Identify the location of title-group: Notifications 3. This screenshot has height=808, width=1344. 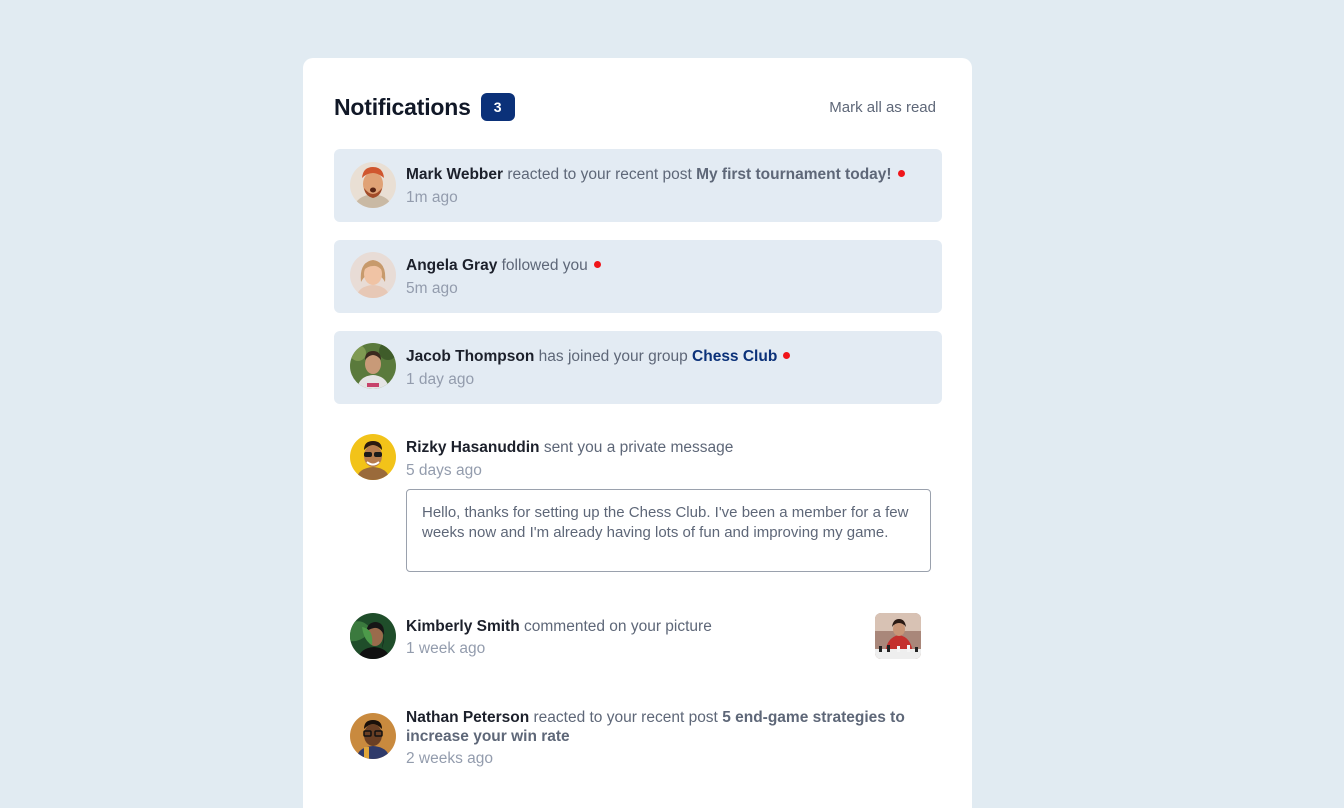
(424, 107).